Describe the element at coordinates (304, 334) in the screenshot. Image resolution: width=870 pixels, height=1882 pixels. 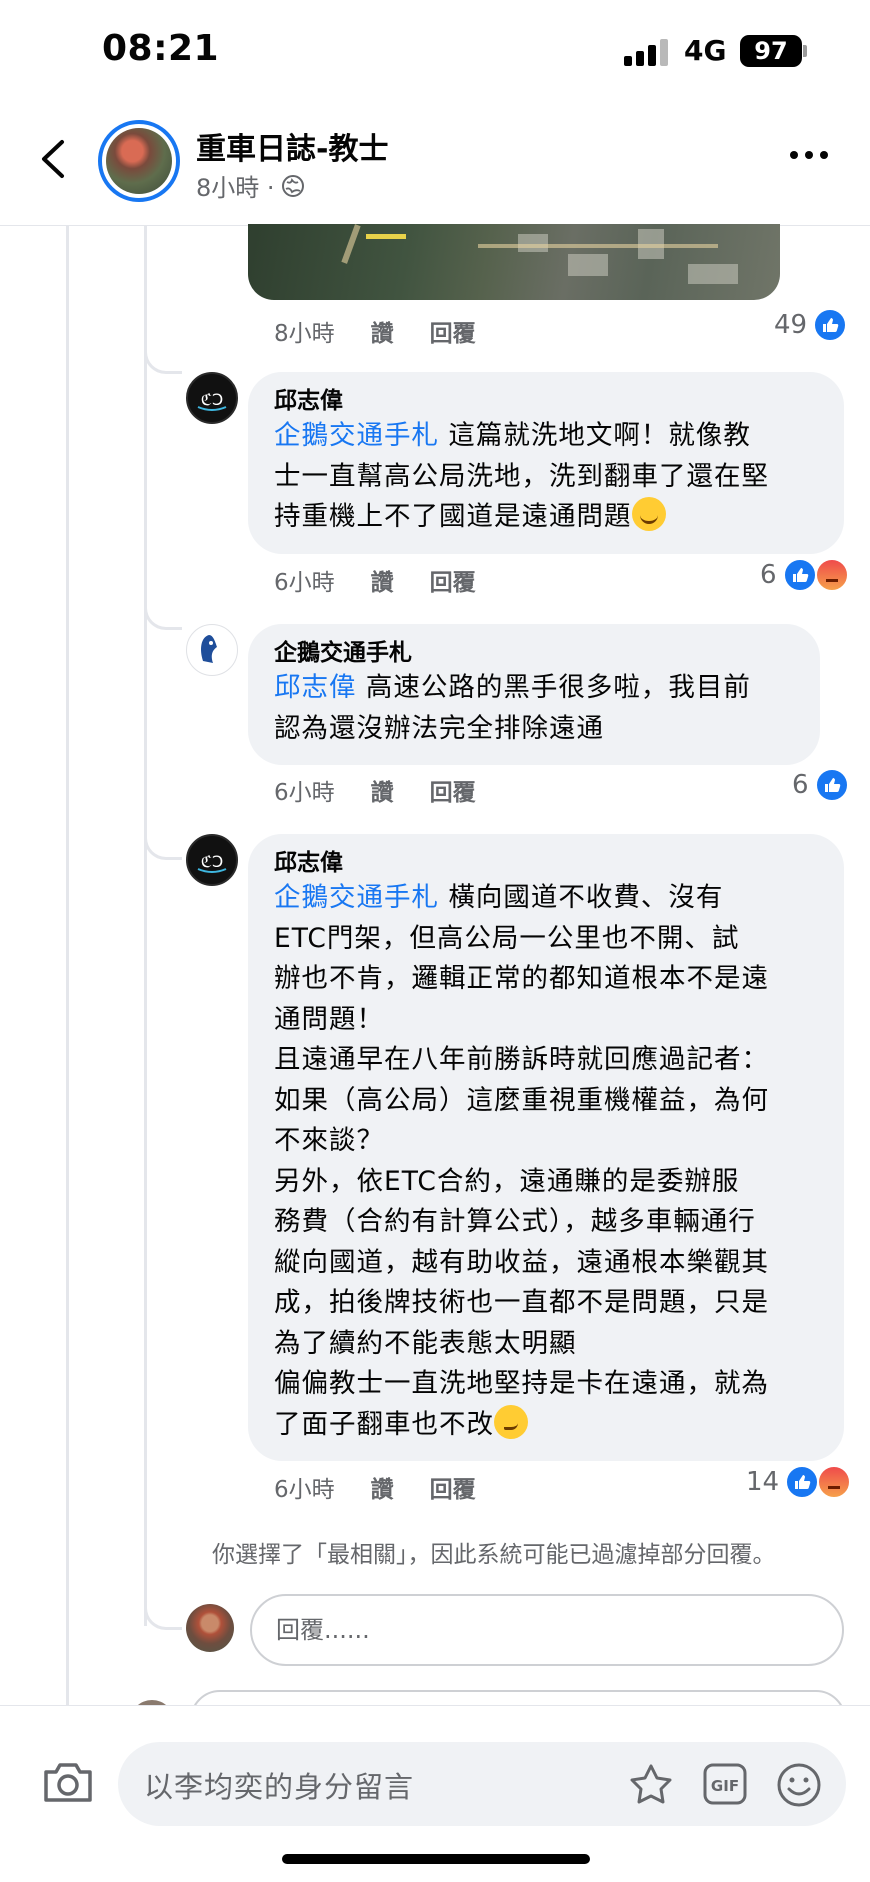
I see `comment-time: 8小時` at that location.